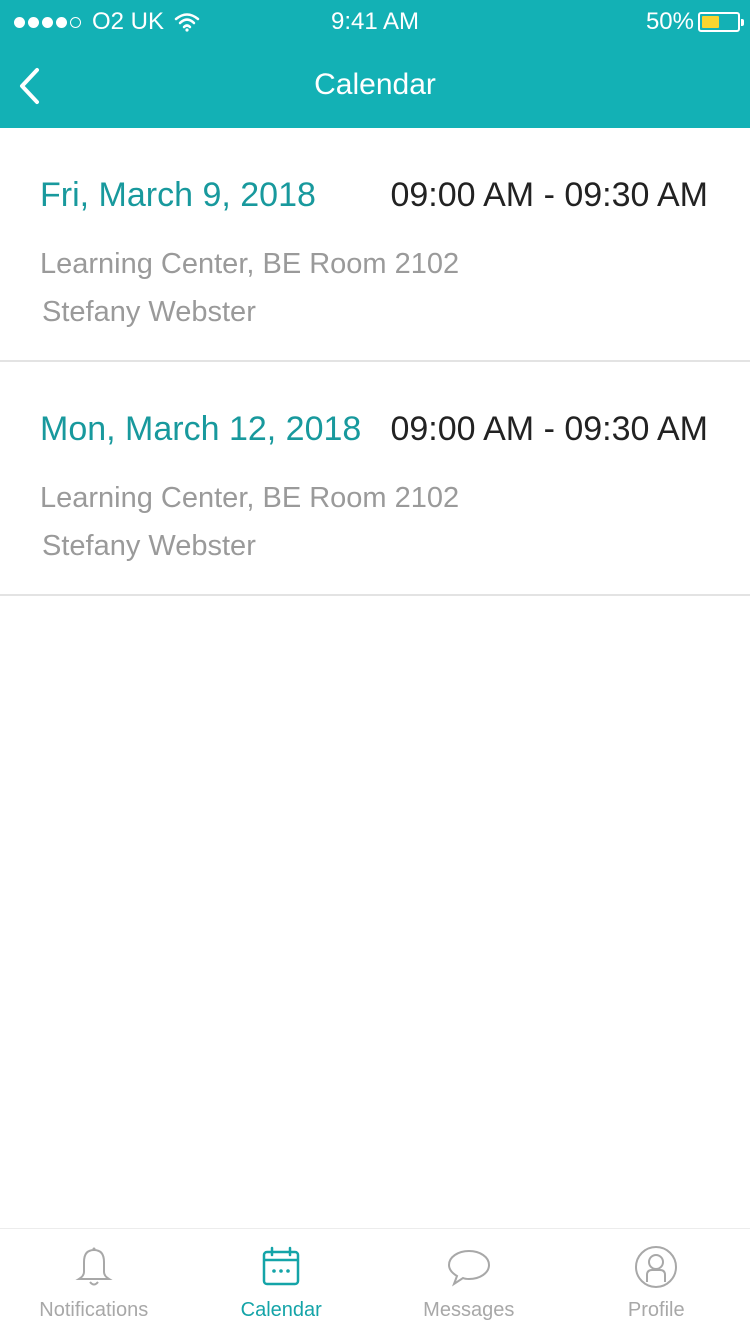 The height and width of the screenshot is (1334, 750). What do you see at coordinates (710, 22) in the screenshot?
I see `battery-level` at bounding box center [710, 22].